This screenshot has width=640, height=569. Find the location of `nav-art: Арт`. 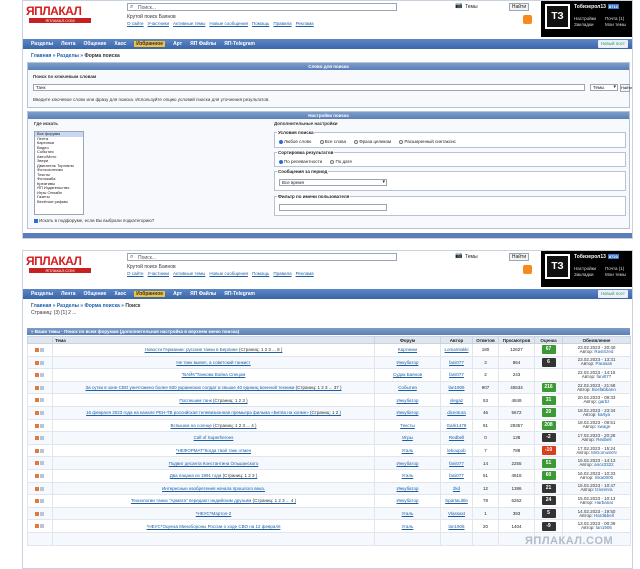

nav-art: Арт is located at coordinates (177, 44).